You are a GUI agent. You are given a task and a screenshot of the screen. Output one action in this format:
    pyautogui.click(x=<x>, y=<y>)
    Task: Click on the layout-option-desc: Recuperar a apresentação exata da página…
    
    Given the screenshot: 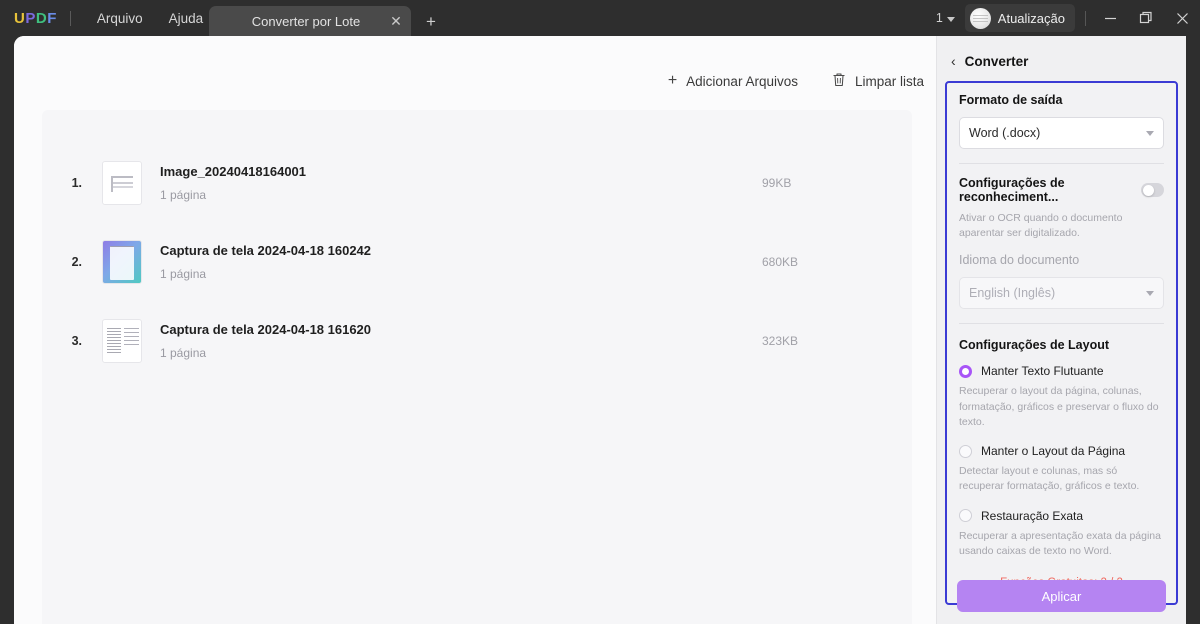 What is the action you would take?
    pyautogui.click(x=1060, y=543)
    